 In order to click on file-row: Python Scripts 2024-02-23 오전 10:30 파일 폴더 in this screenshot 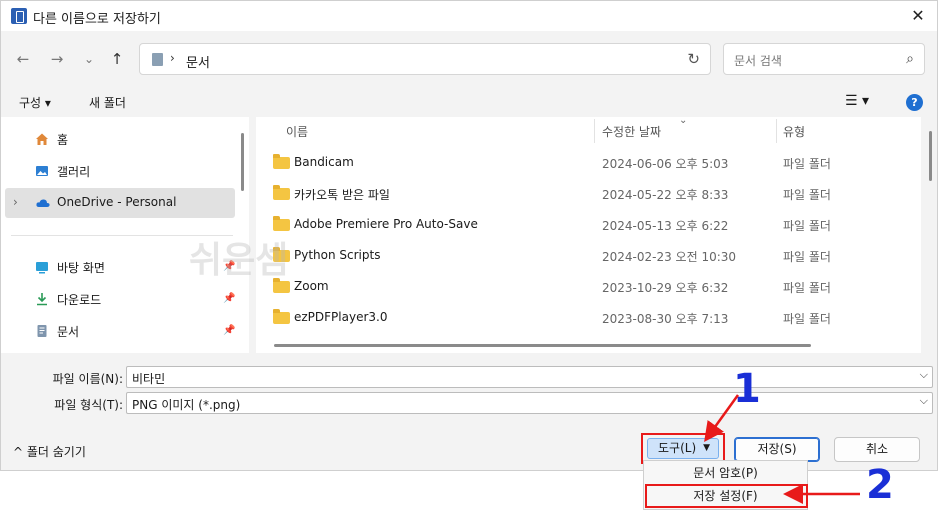, I will do `click(588, 254)`.